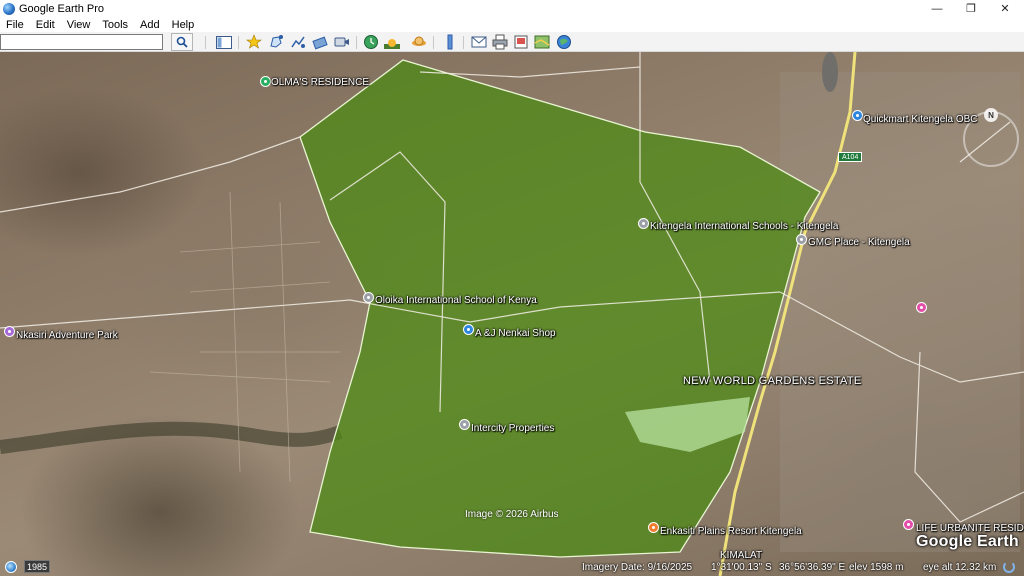 The image size is (1024, 576). Describe the element at coordinates (9, 8) in the screenshot. I see `google-earth-app-icon` at that location.